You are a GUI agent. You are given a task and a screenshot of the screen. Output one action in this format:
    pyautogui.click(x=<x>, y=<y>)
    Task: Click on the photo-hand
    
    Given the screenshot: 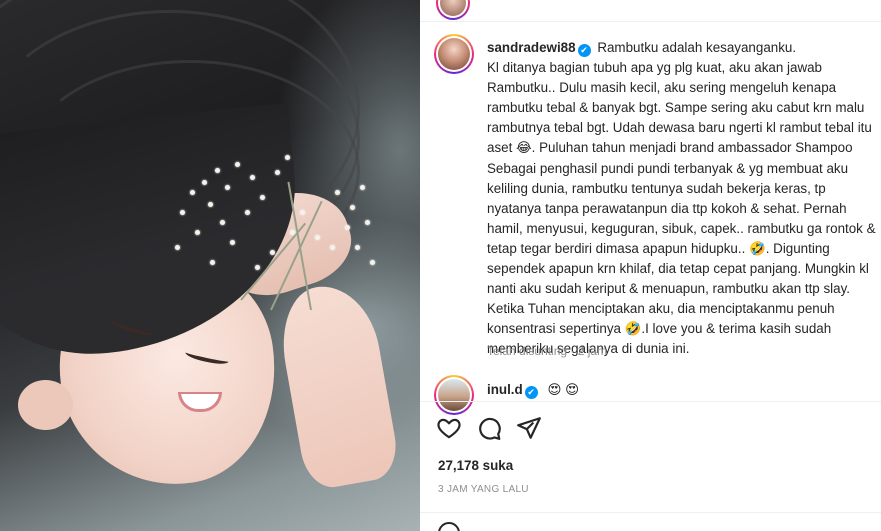 What is the action you would take?
    pyautogui.click(x=337, y=385)
    